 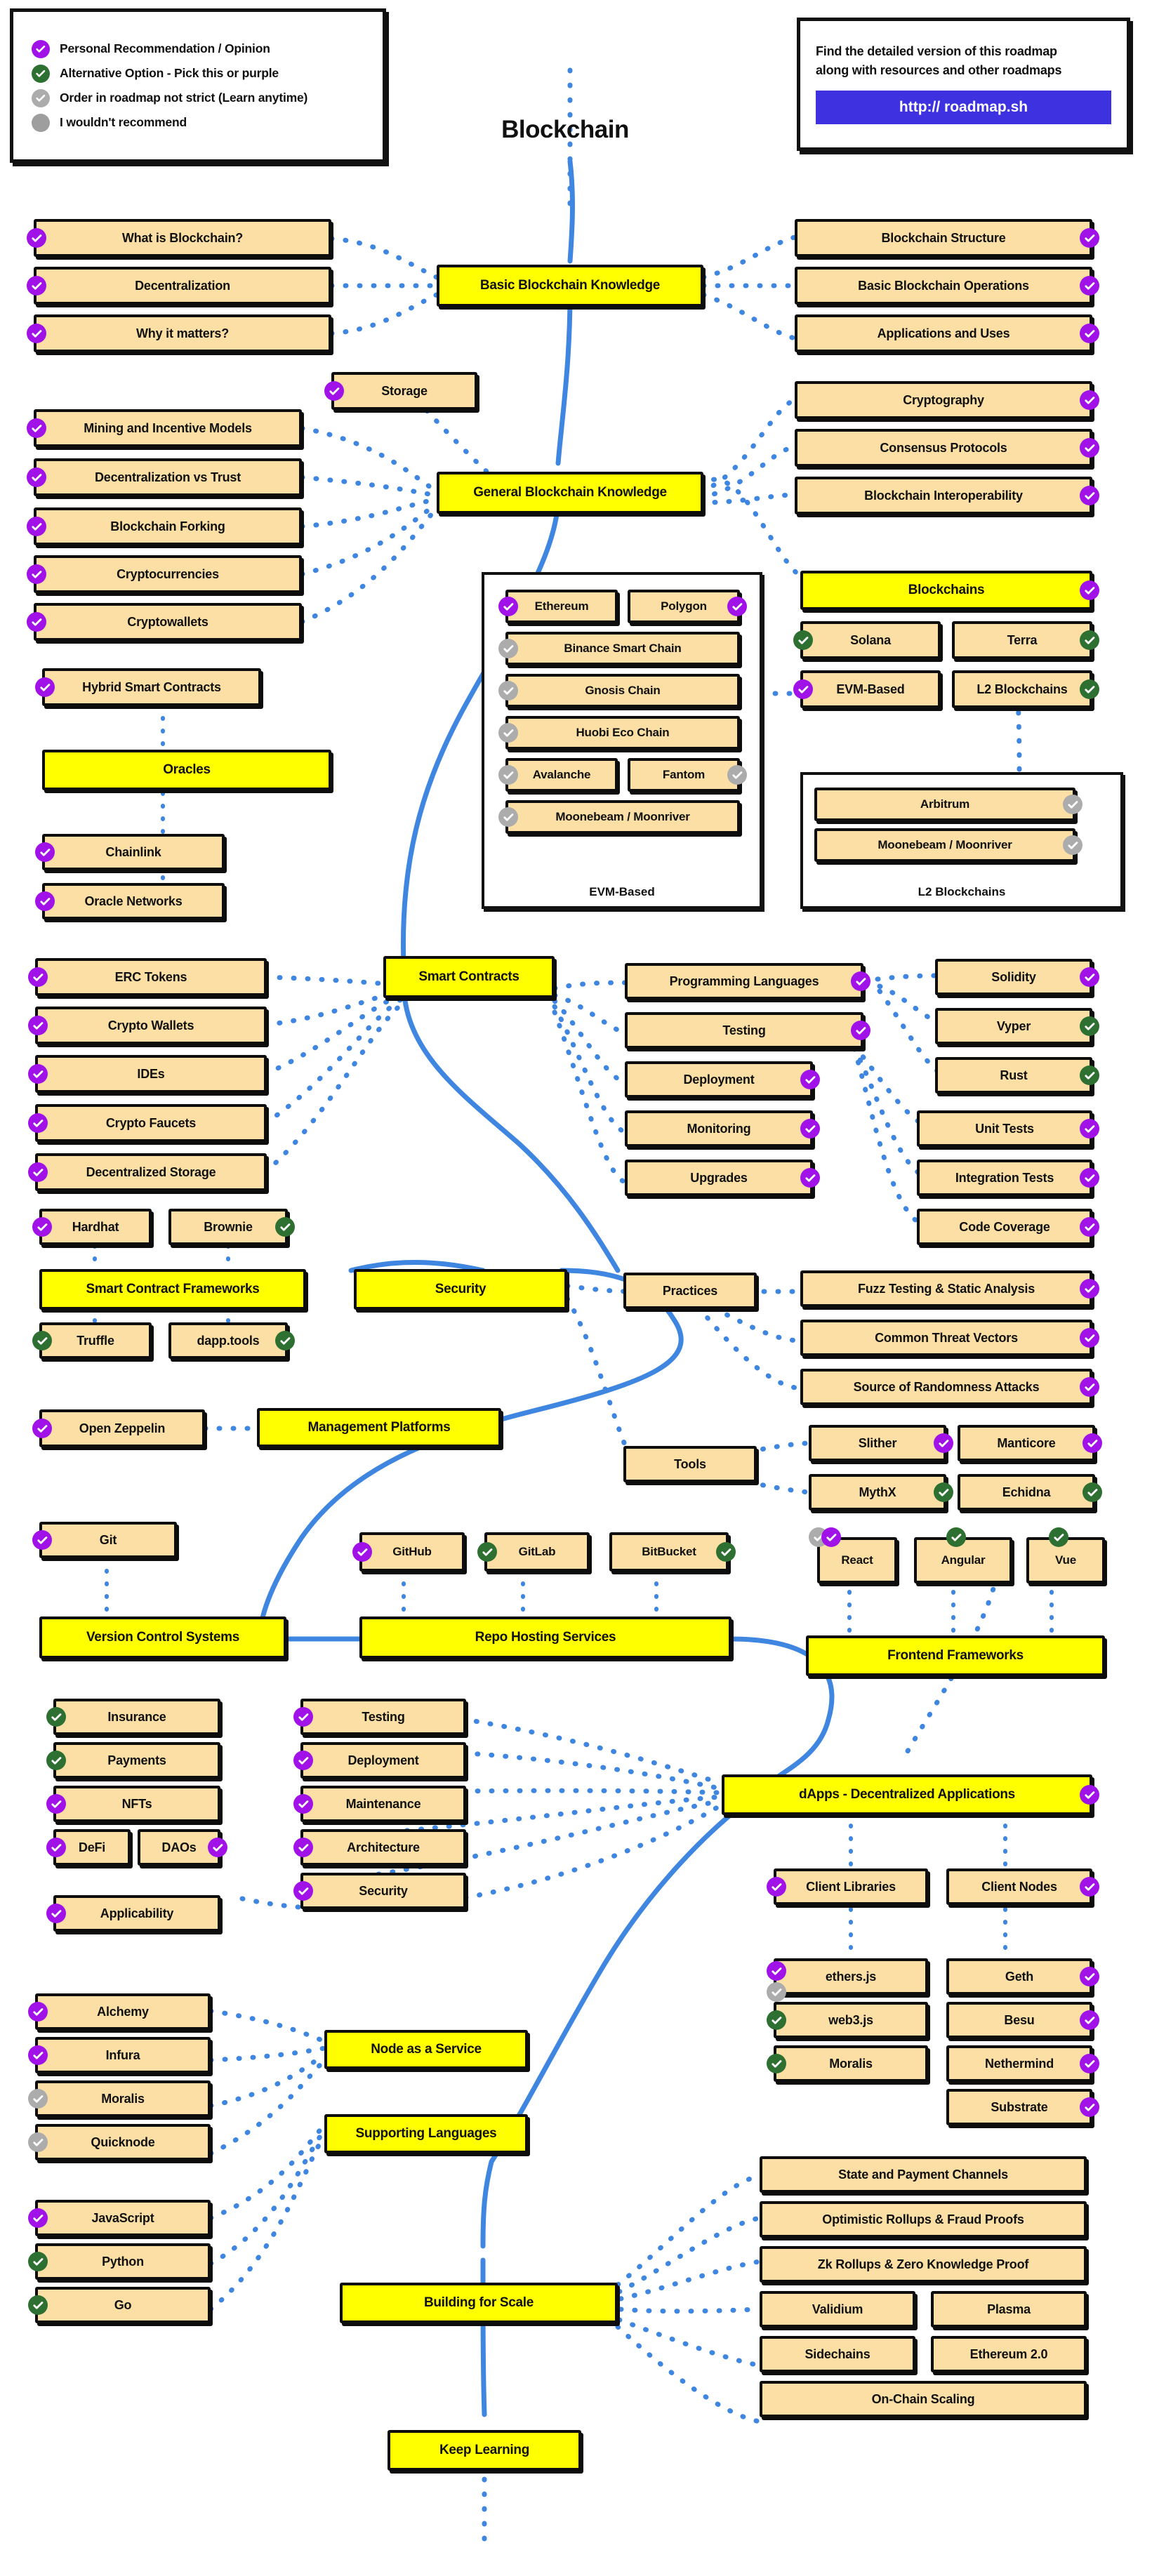 I want to click on node-mythx: MythX, so click(x=881, y=1493).